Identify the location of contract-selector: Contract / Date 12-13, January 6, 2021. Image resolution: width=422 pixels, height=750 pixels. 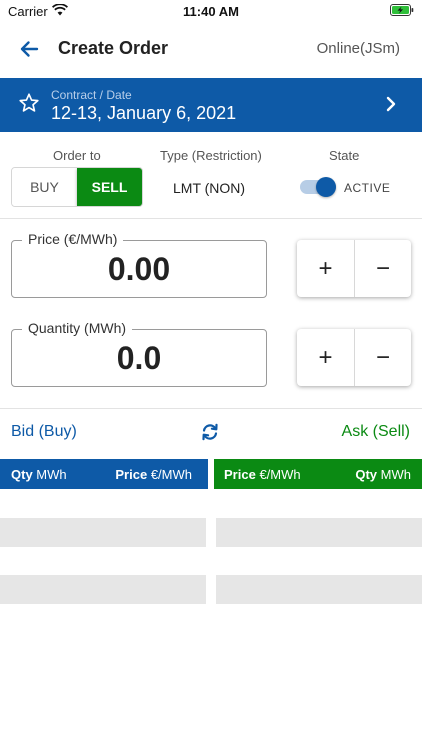
(211, 105).